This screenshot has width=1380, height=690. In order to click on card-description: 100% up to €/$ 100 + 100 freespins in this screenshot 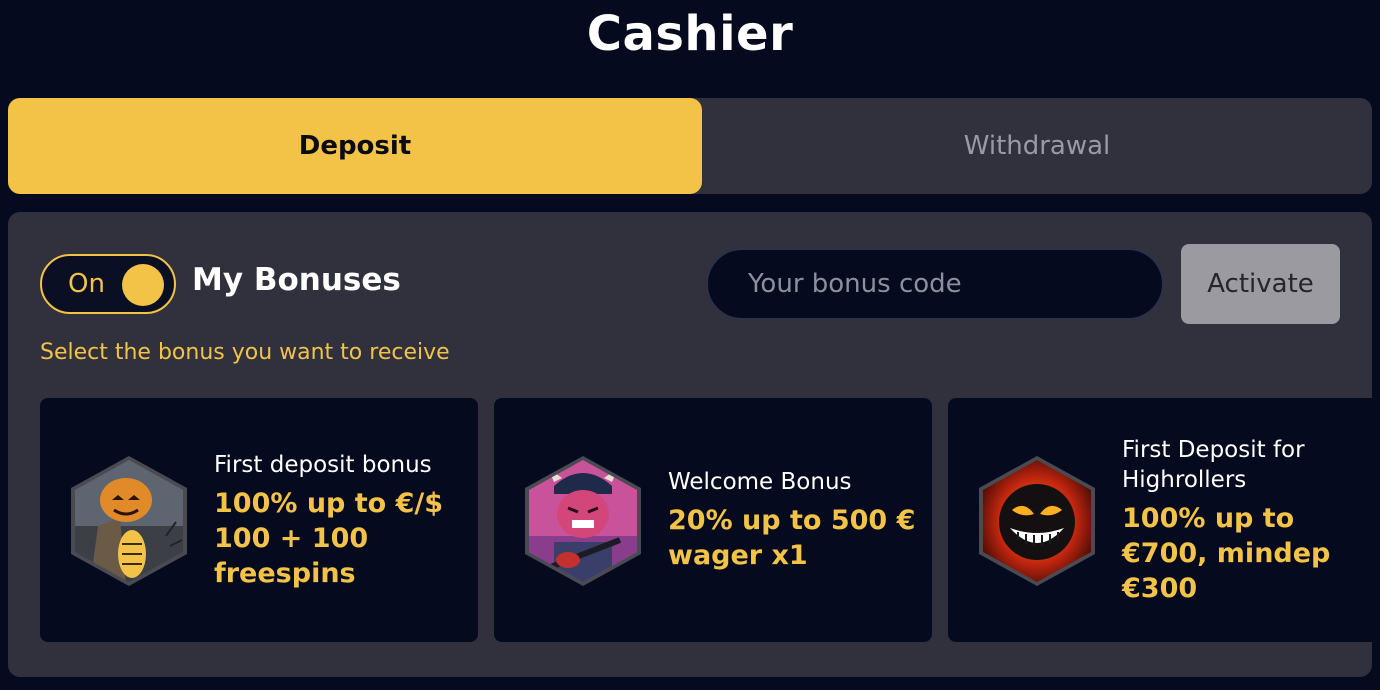, I will do `click(329, 538)`.